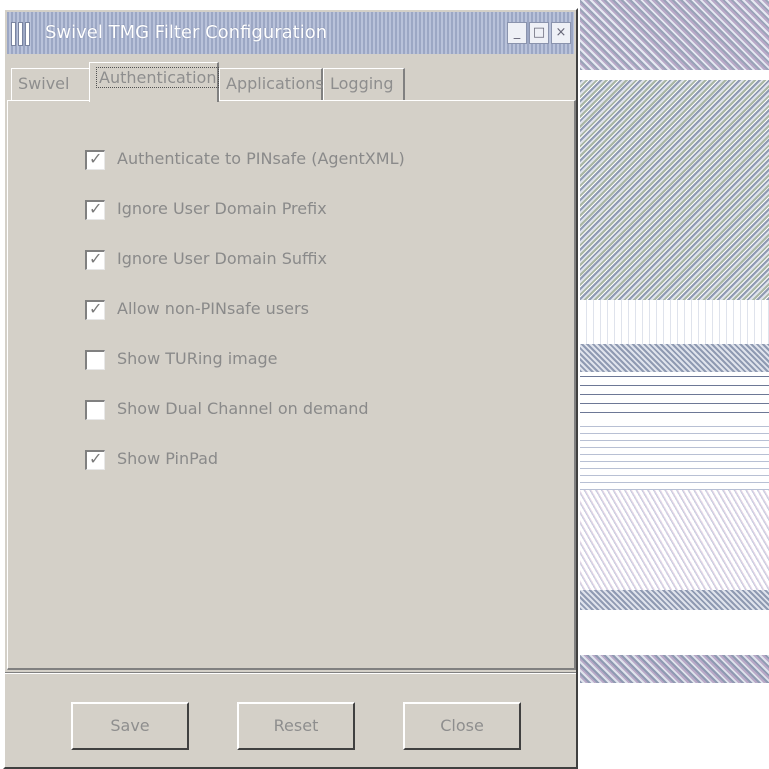 This screenshot has height=769, width=769. Describe the element at coordinates (222, 258) in the screenshot. I see `option-label: Ignore User Domain Suffix` at that location.